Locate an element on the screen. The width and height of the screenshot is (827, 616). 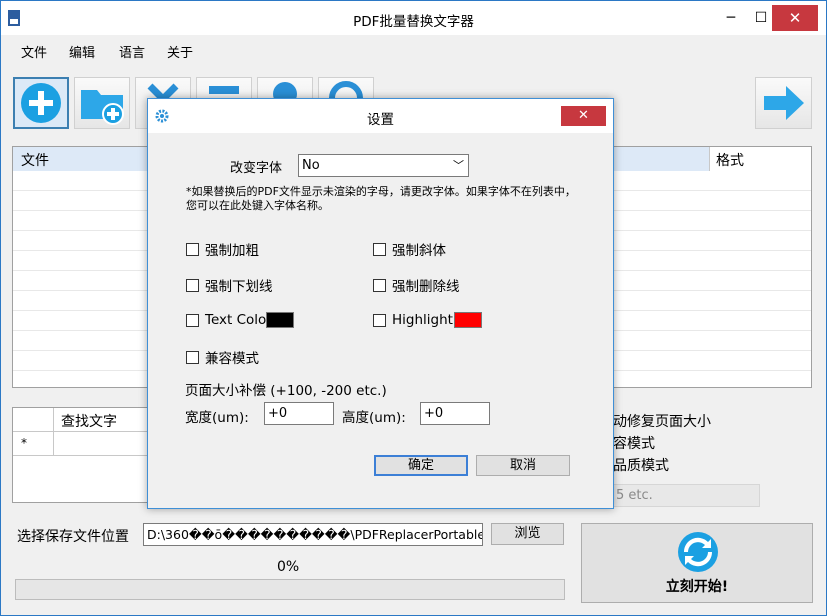
menu-bar: 文件 编辑 语言 关于 is located at coordinates (413, 49).